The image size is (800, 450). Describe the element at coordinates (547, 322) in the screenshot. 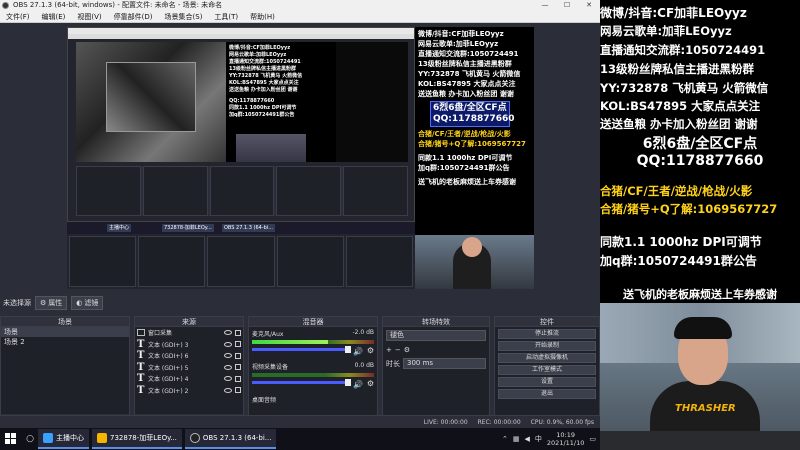

I see `controls-header: 控件` at that location.